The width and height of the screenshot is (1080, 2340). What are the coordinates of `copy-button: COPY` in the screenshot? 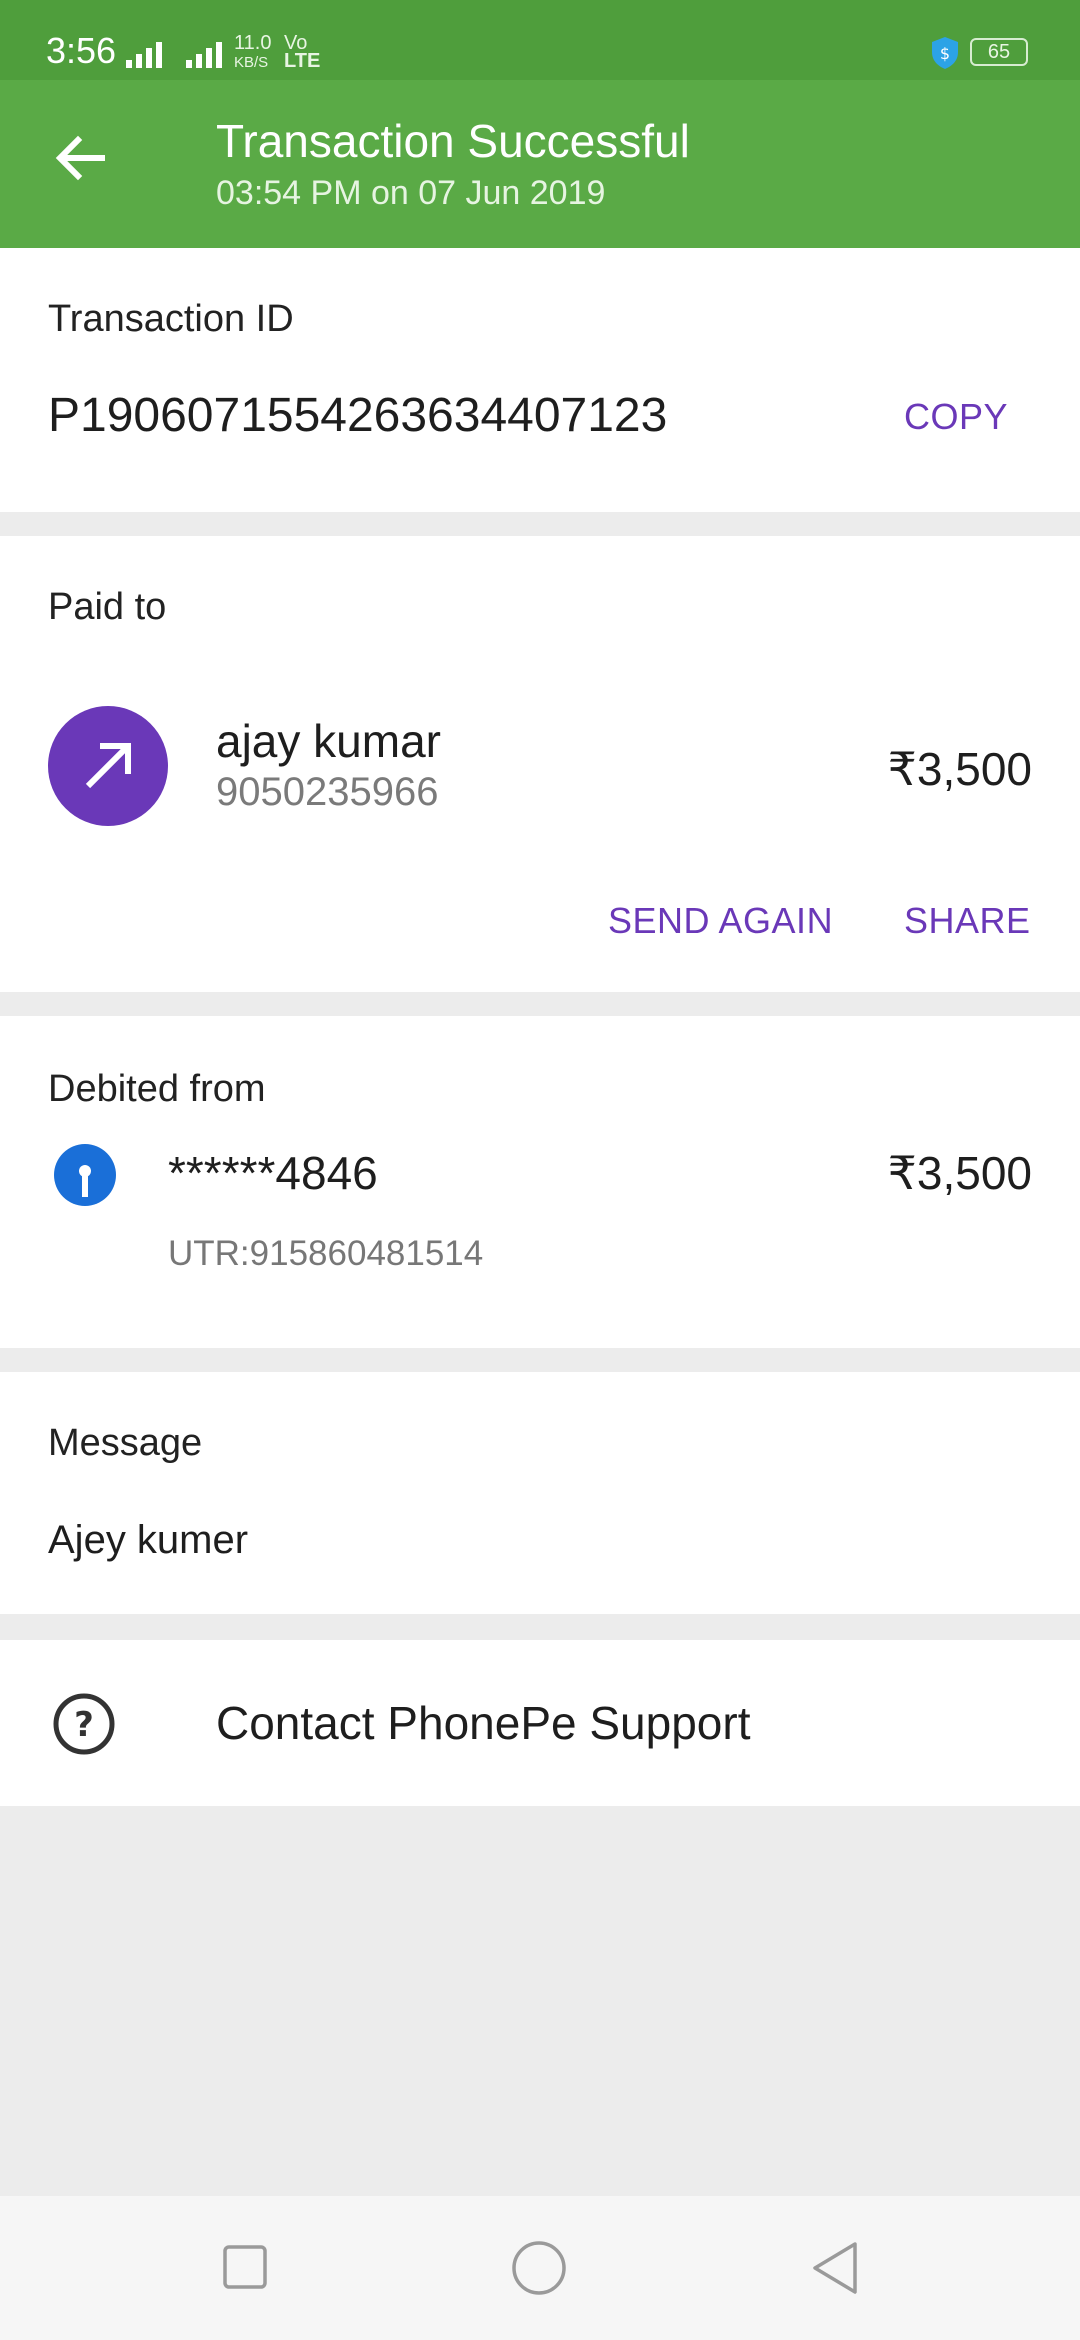 It's located at (956, 417).